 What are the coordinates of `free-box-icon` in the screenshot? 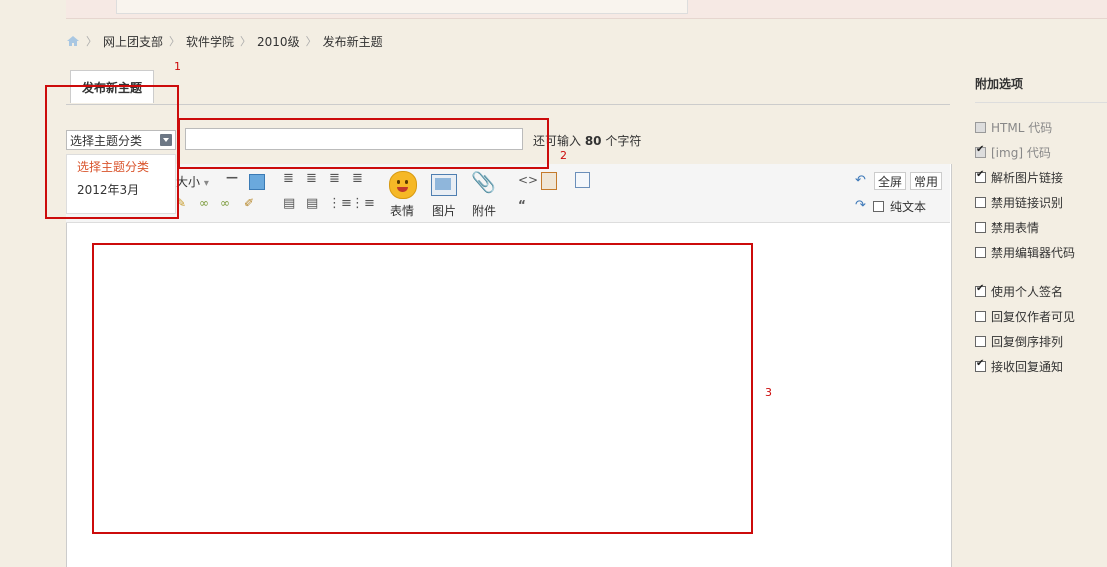 It's located at (549, 181).